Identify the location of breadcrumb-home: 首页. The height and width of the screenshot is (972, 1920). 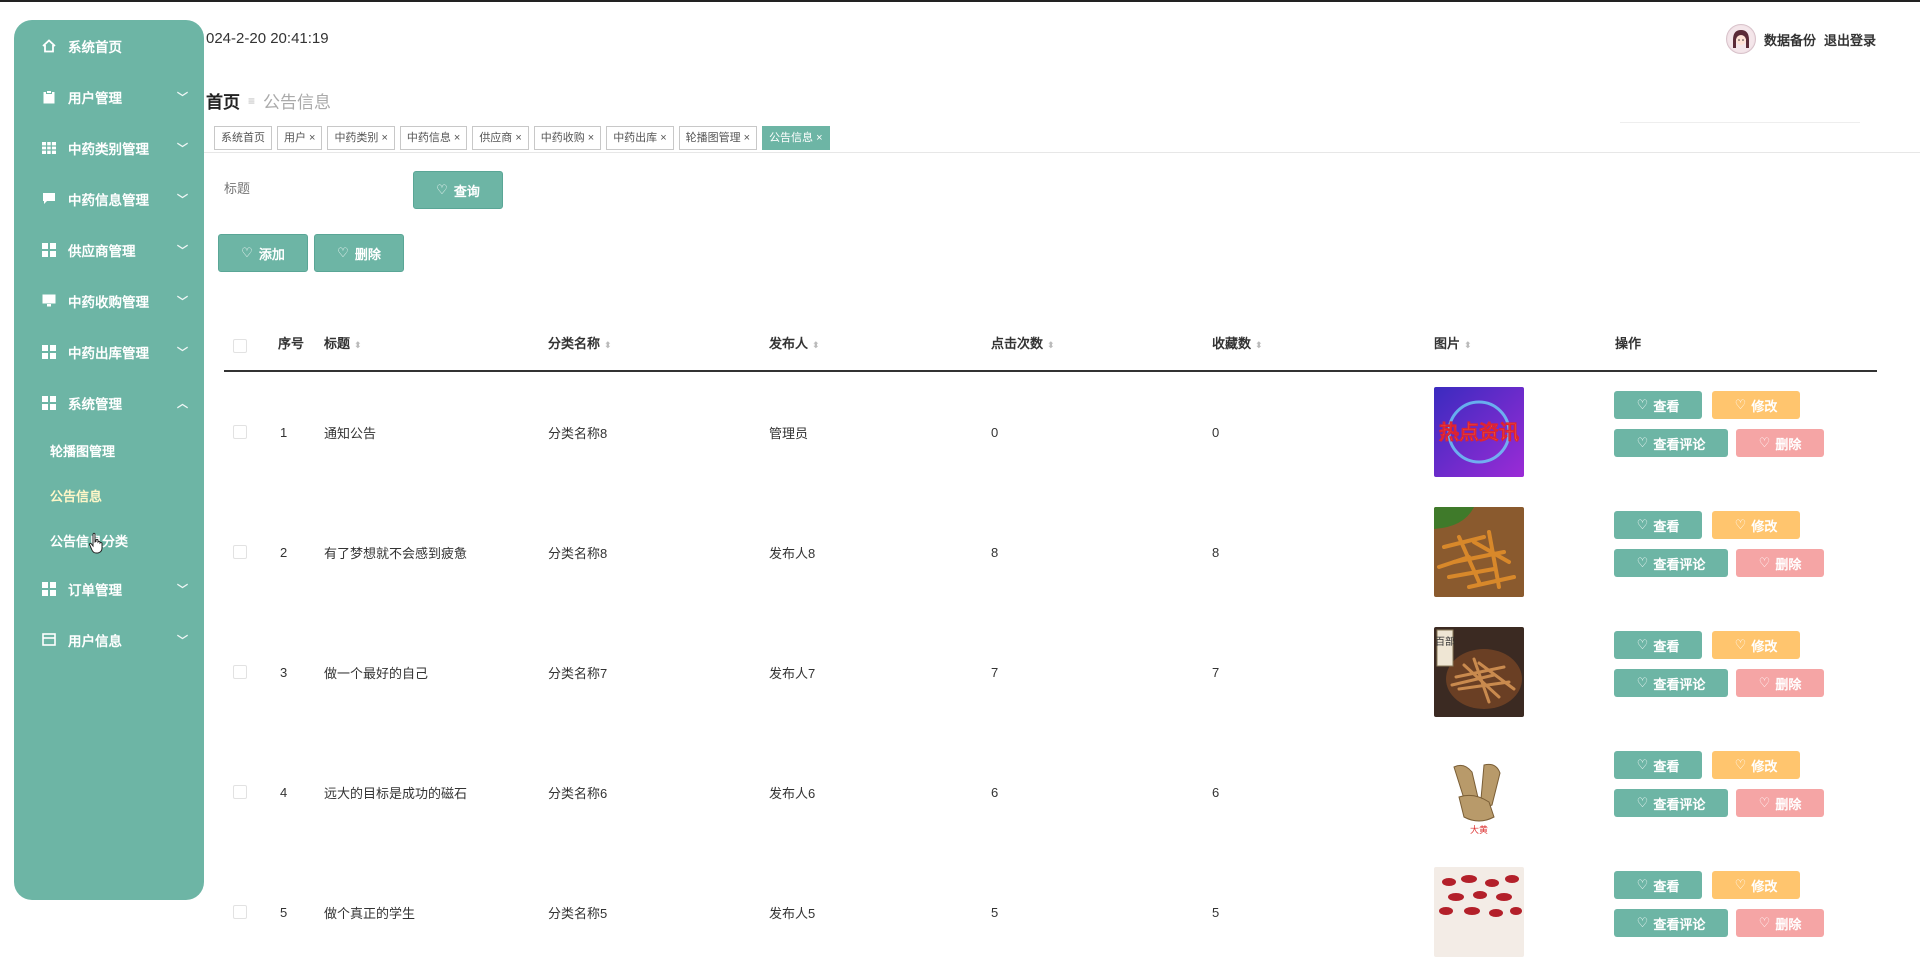
(223, 100).